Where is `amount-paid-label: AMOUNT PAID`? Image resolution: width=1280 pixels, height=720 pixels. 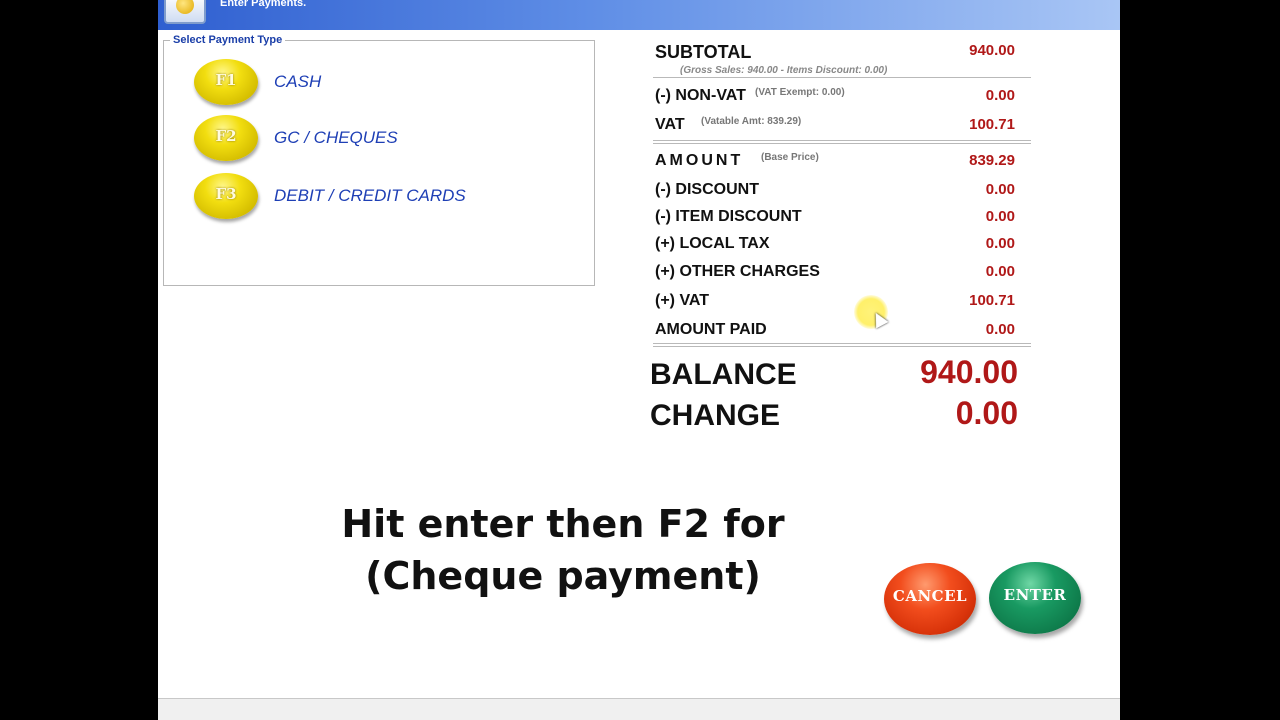 amount-paid-label: AMOUNT PAID is located at coordinates (711, 329).